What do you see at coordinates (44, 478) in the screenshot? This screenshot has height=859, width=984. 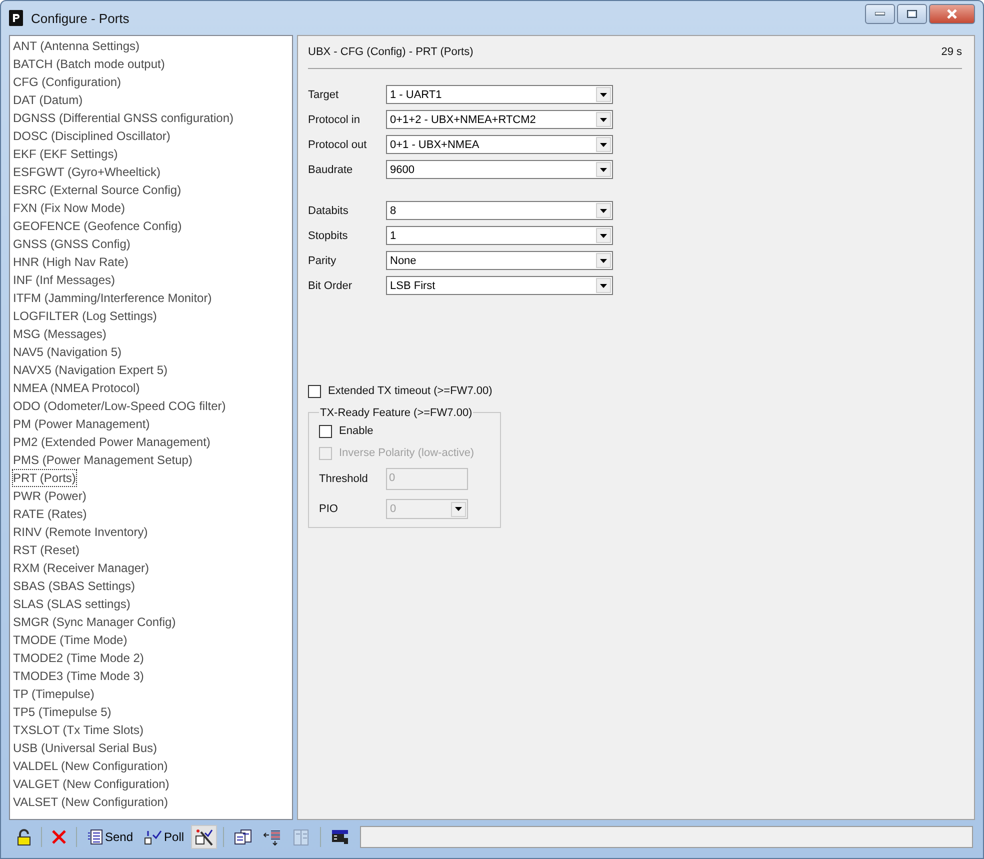 I see `list-item: PRT (Ports)` at bounding box center [44, 478].